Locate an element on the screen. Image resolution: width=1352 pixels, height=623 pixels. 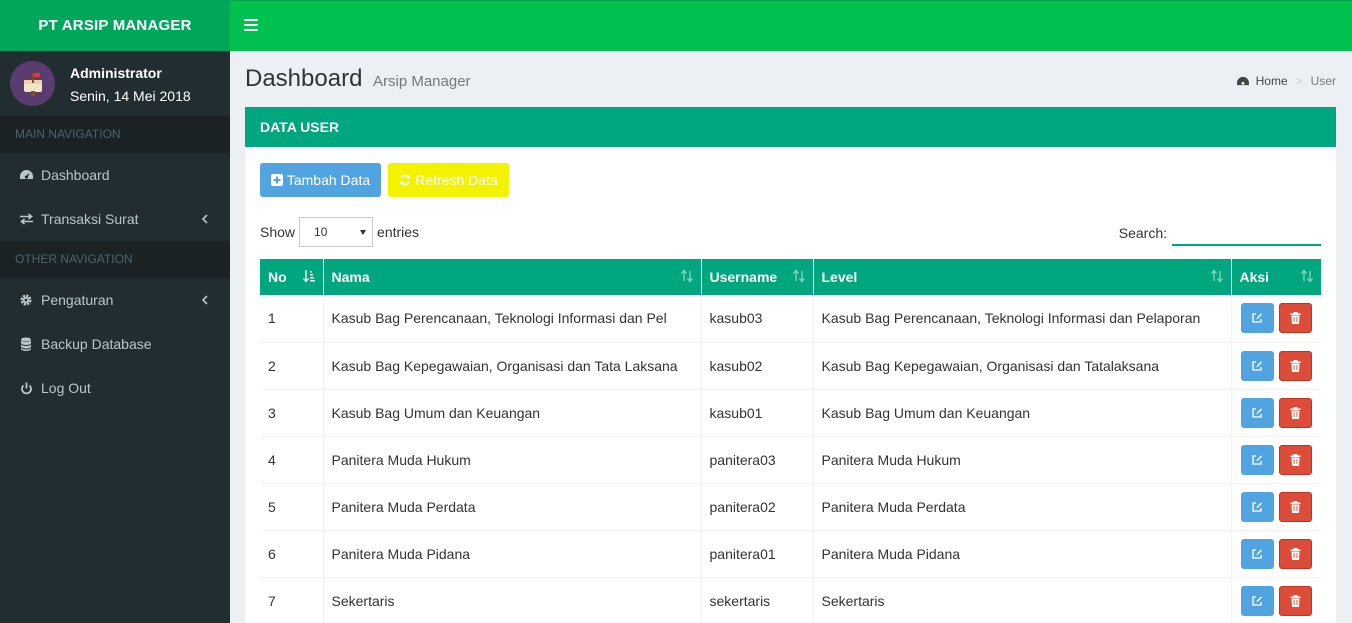
cell-no: 6 is located at coordinates (292, 554).